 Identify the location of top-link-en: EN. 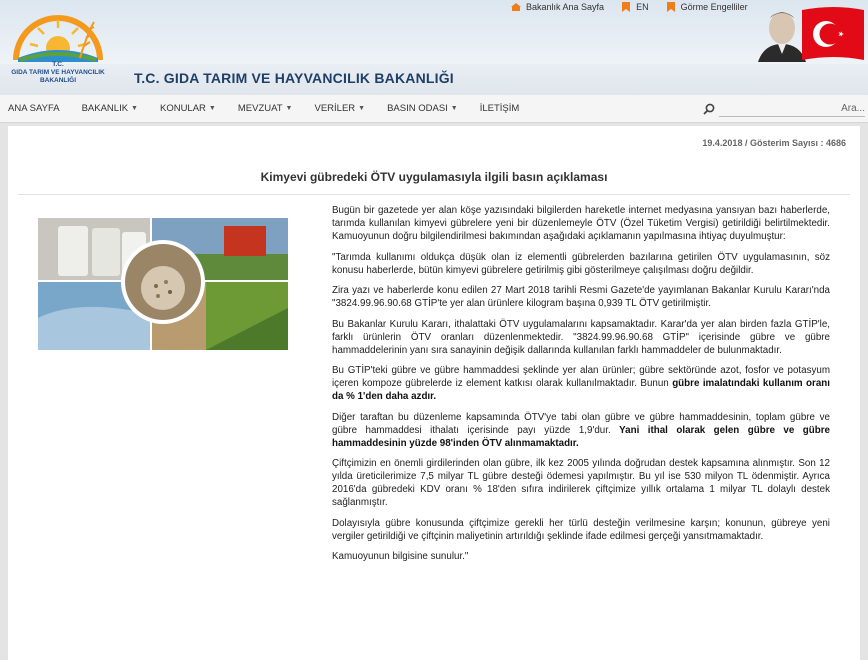
(634, 7).